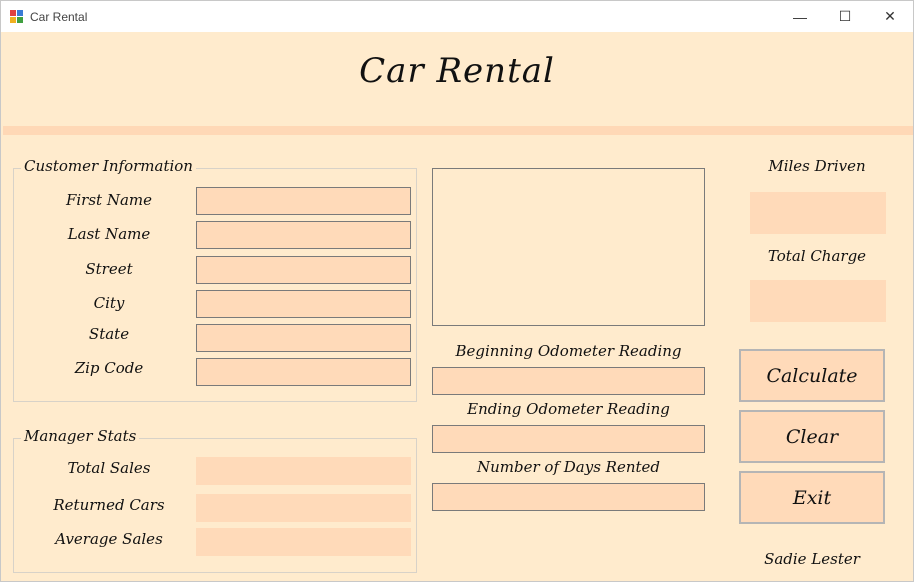 The height and width of the screenshot is (582, 914). Describe the element at coordinates (303, 471) in the screenshot. I see `total-sales-output` at that location.